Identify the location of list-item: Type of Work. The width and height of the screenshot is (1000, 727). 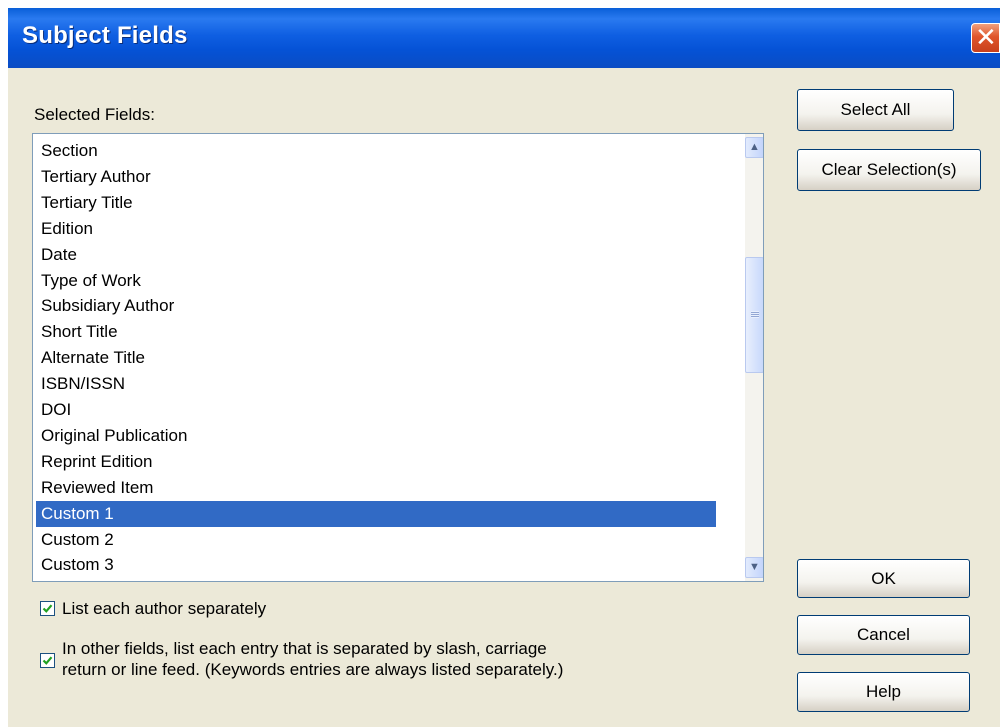
(377, 281).